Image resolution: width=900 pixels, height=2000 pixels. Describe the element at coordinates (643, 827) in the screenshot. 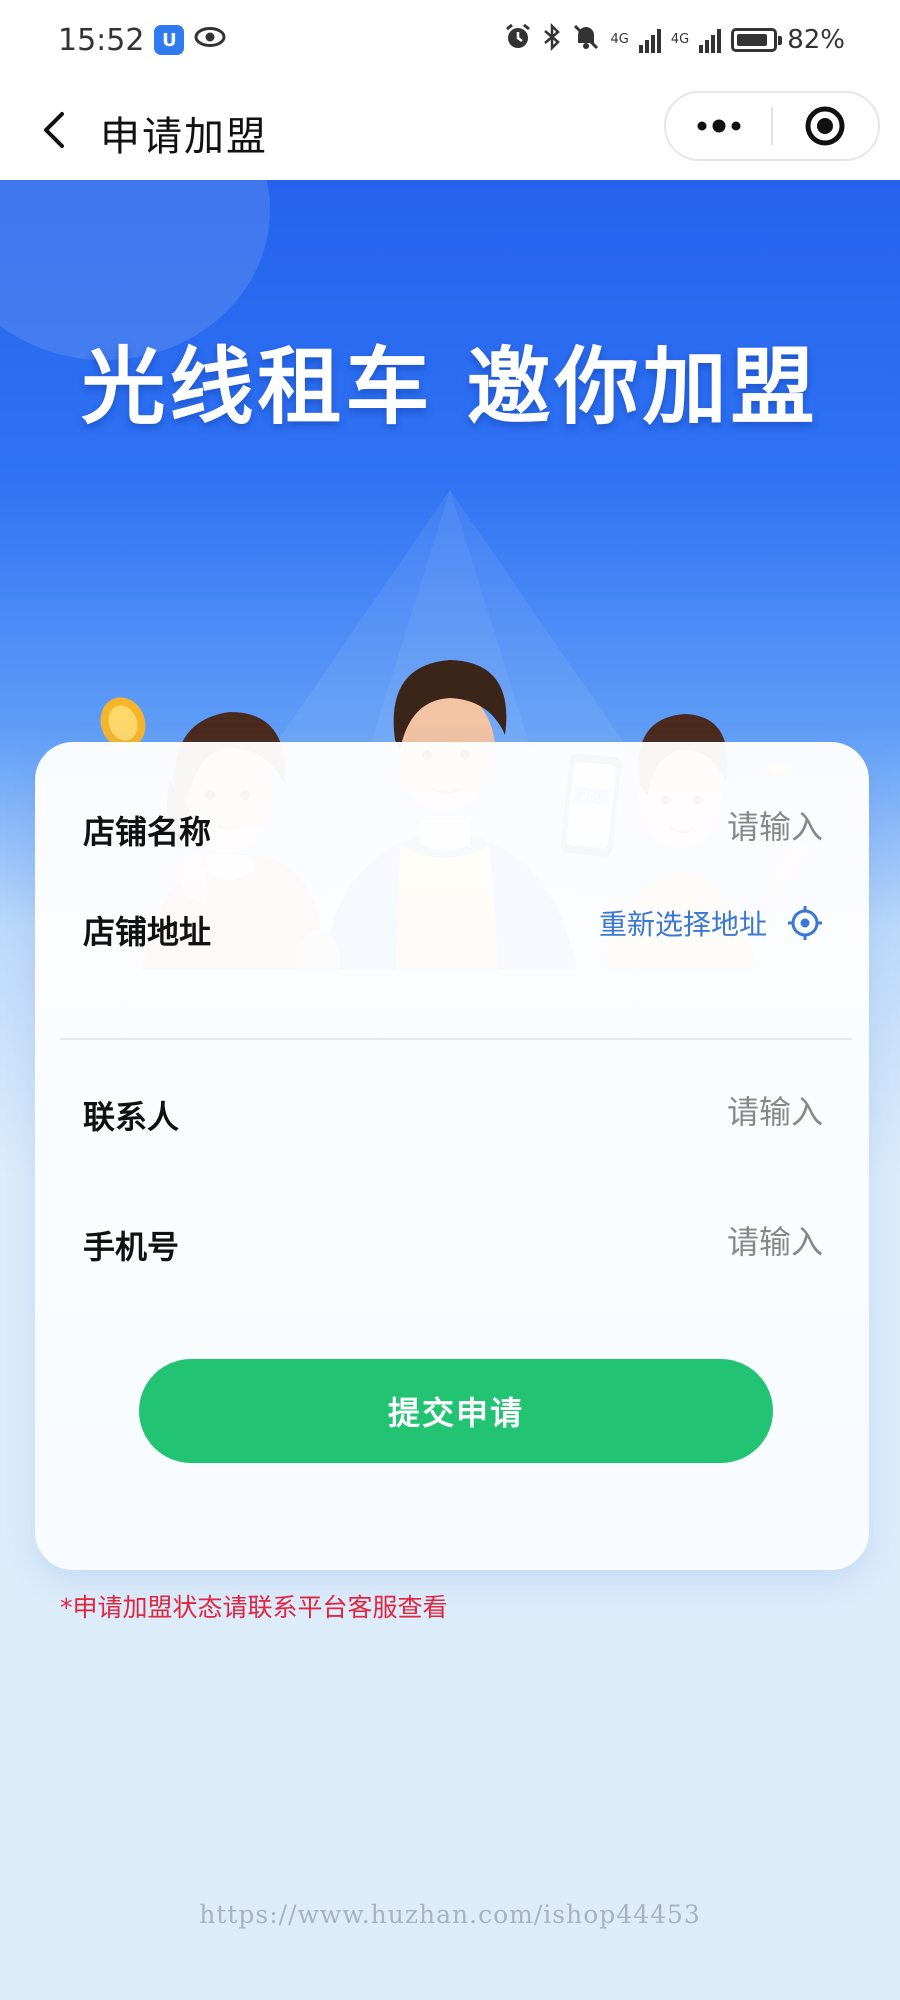

I see `store-name-input` at that location.